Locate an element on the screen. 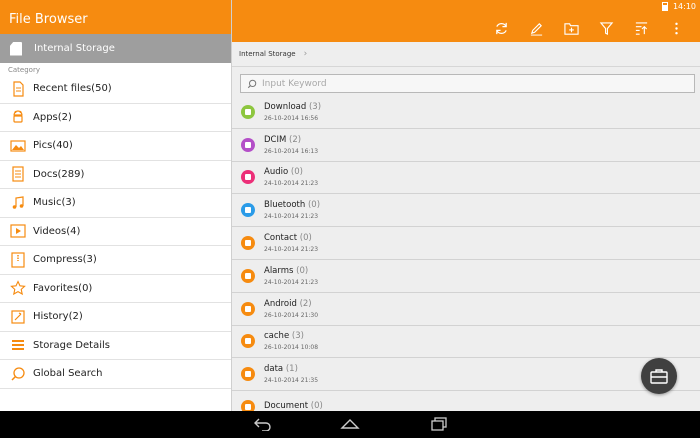 The image size is (700, 438). file-name: Document is located at coordinates (286, 405).